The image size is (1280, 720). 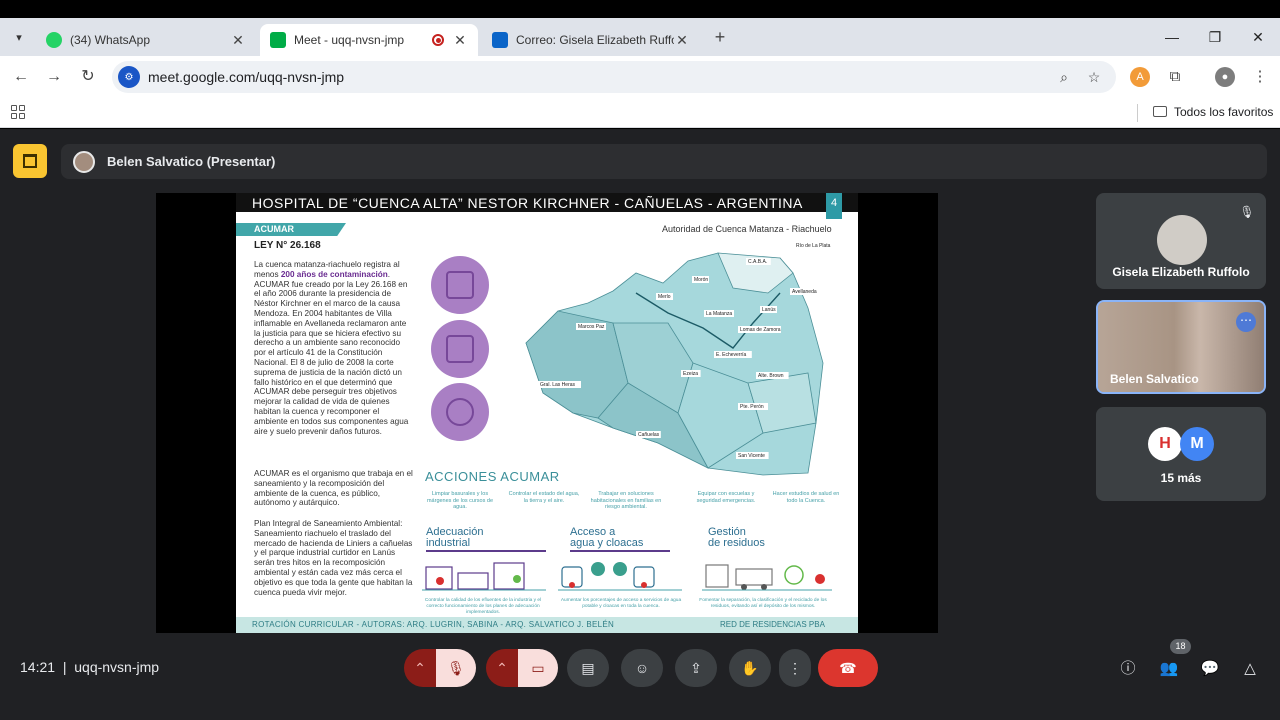 I want to click on mic-muted-icon: 🎙, so click(x=1247, y=212).